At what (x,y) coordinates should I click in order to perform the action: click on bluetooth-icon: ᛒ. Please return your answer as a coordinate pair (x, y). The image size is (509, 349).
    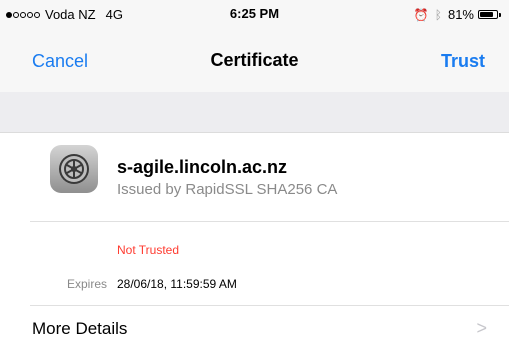
    Looking at the image, I should click on (438, 14).